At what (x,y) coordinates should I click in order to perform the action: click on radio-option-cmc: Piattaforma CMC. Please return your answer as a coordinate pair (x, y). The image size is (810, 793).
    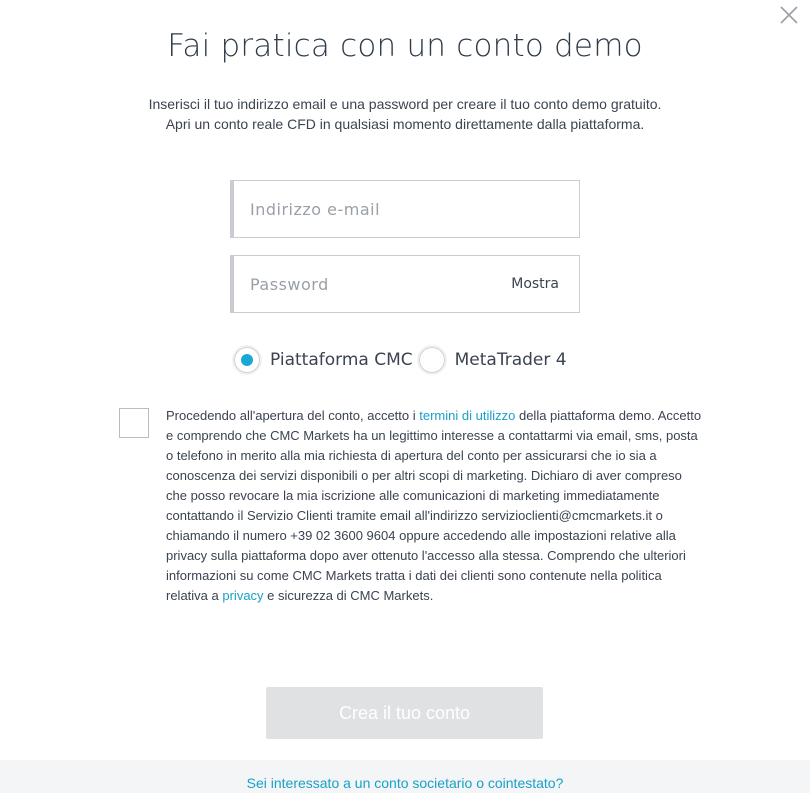
    Looking at the image, I should click on (323, 360).